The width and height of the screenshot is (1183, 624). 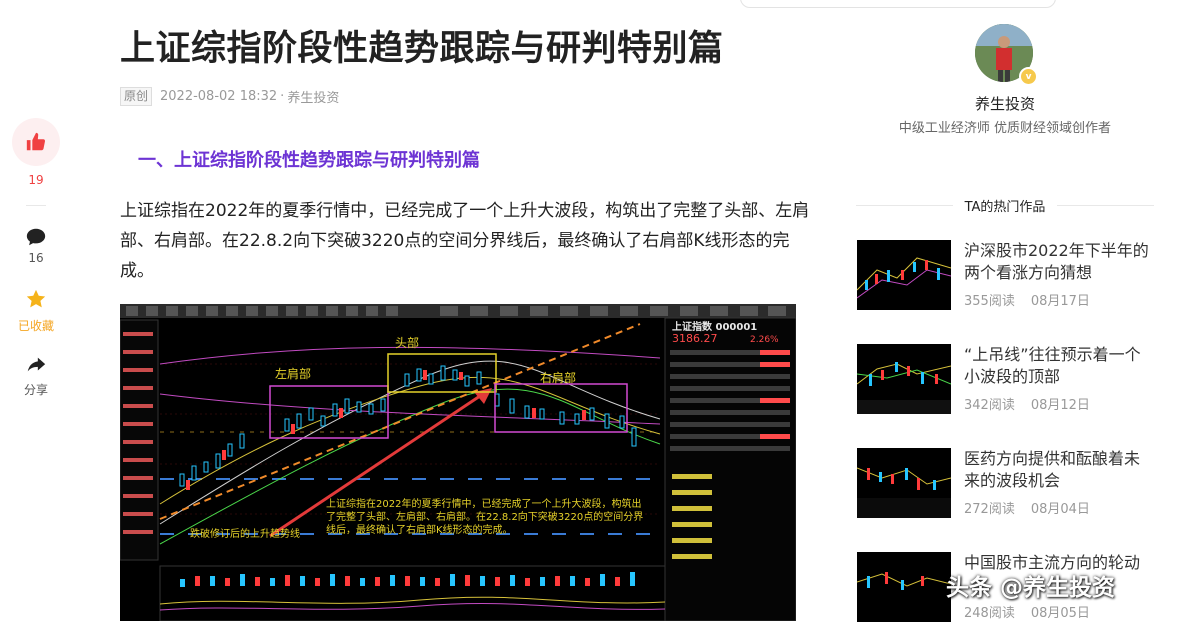 I want to click on hot-item-title: 沪深股市2022年下半年的两个看涨方向猜想, so click(x=1056, y=262).